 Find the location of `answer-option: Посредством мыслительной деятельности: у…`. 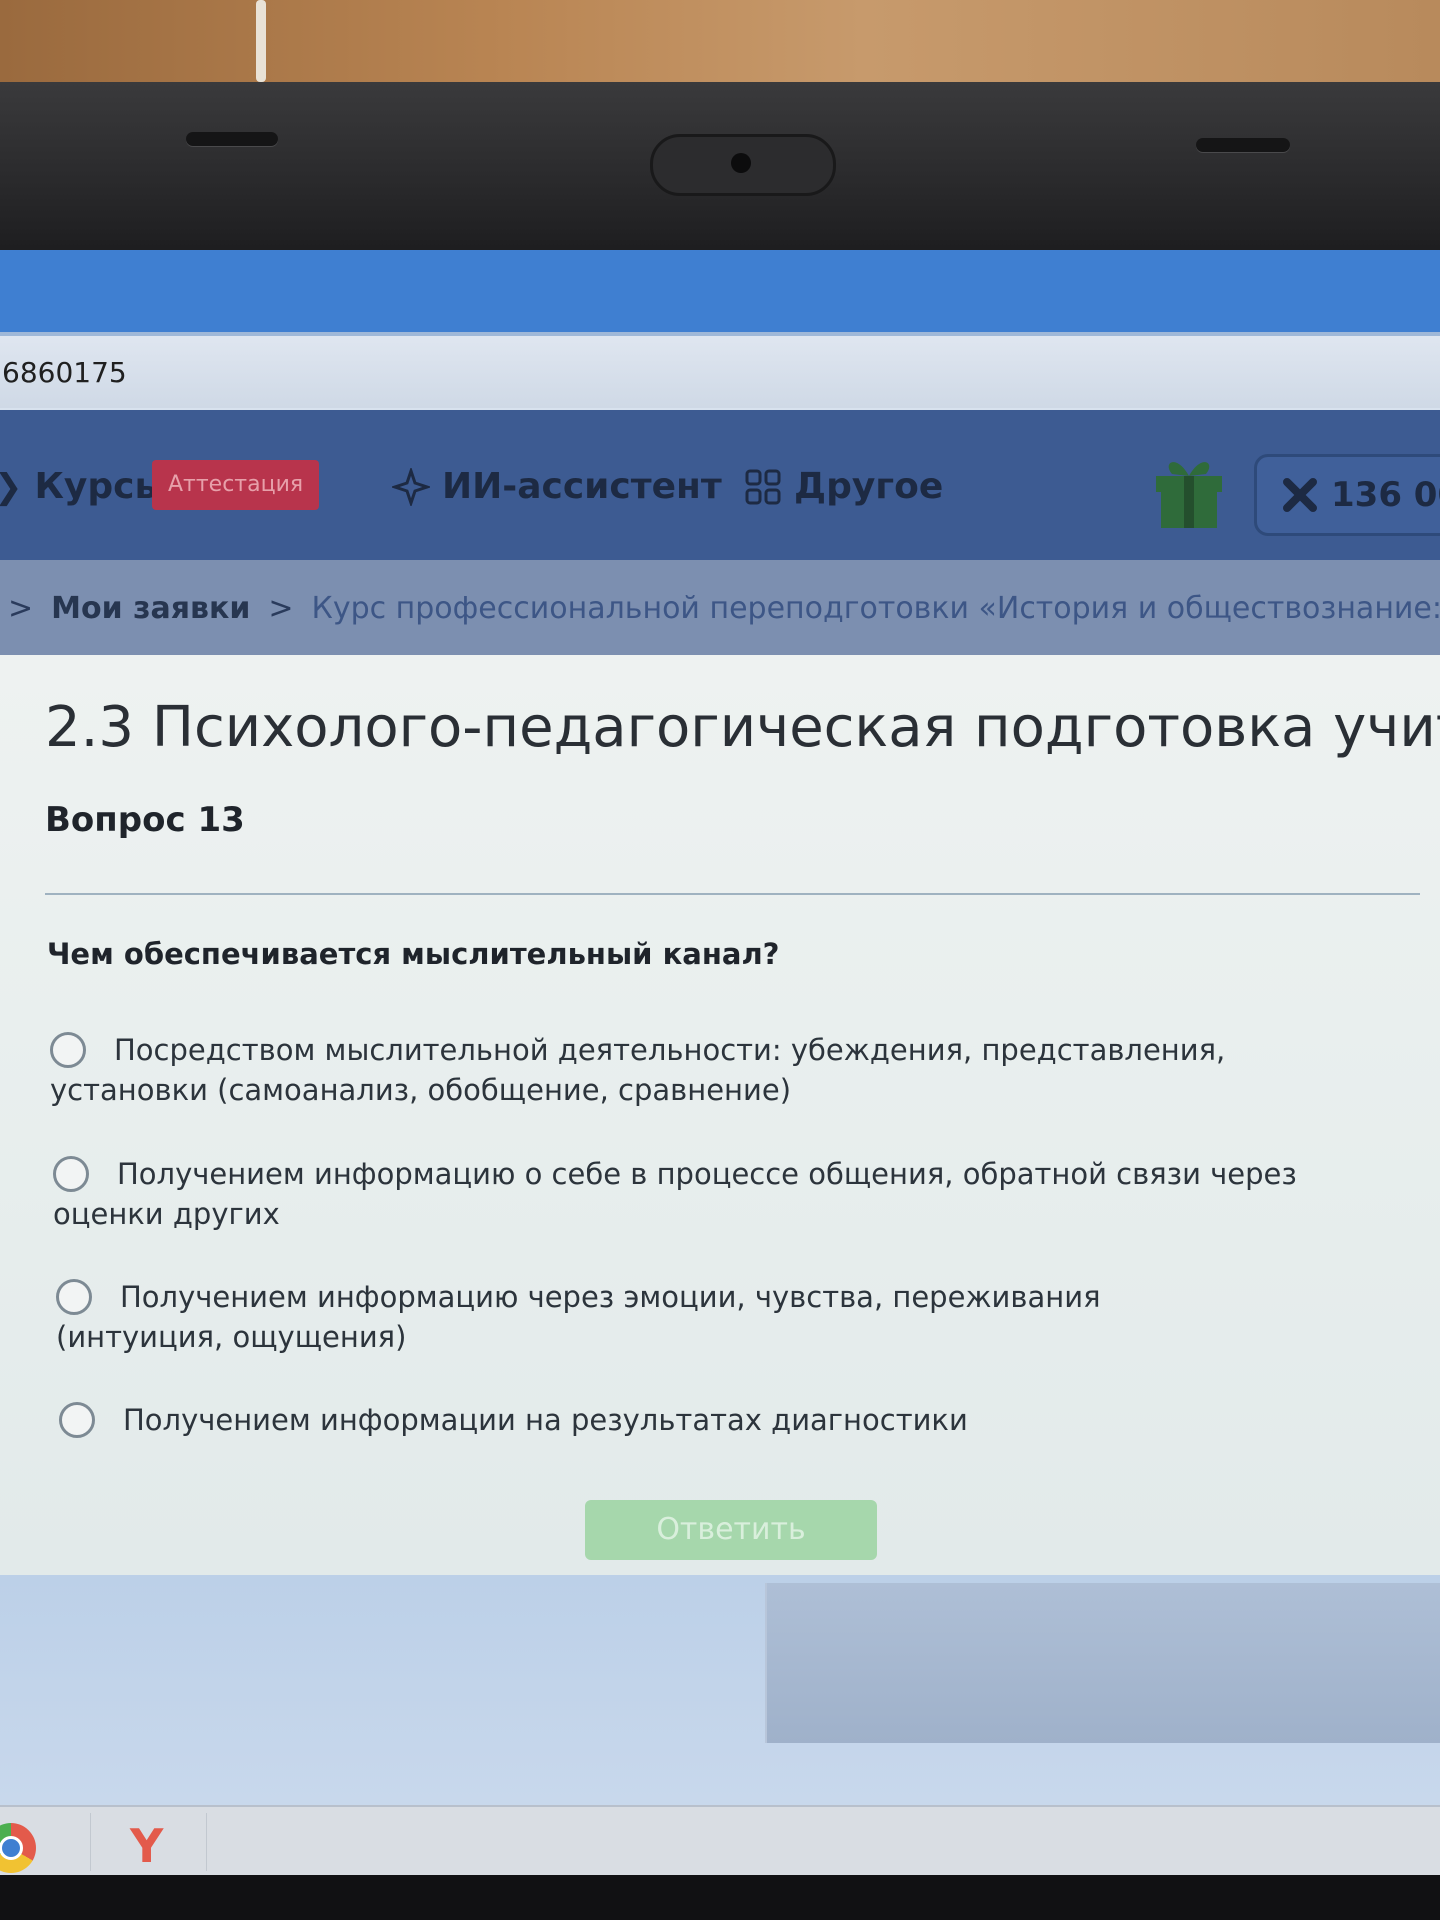

answer-option: Посредством мыслительной деятельности: у… is located at coordinates (715, 1070).